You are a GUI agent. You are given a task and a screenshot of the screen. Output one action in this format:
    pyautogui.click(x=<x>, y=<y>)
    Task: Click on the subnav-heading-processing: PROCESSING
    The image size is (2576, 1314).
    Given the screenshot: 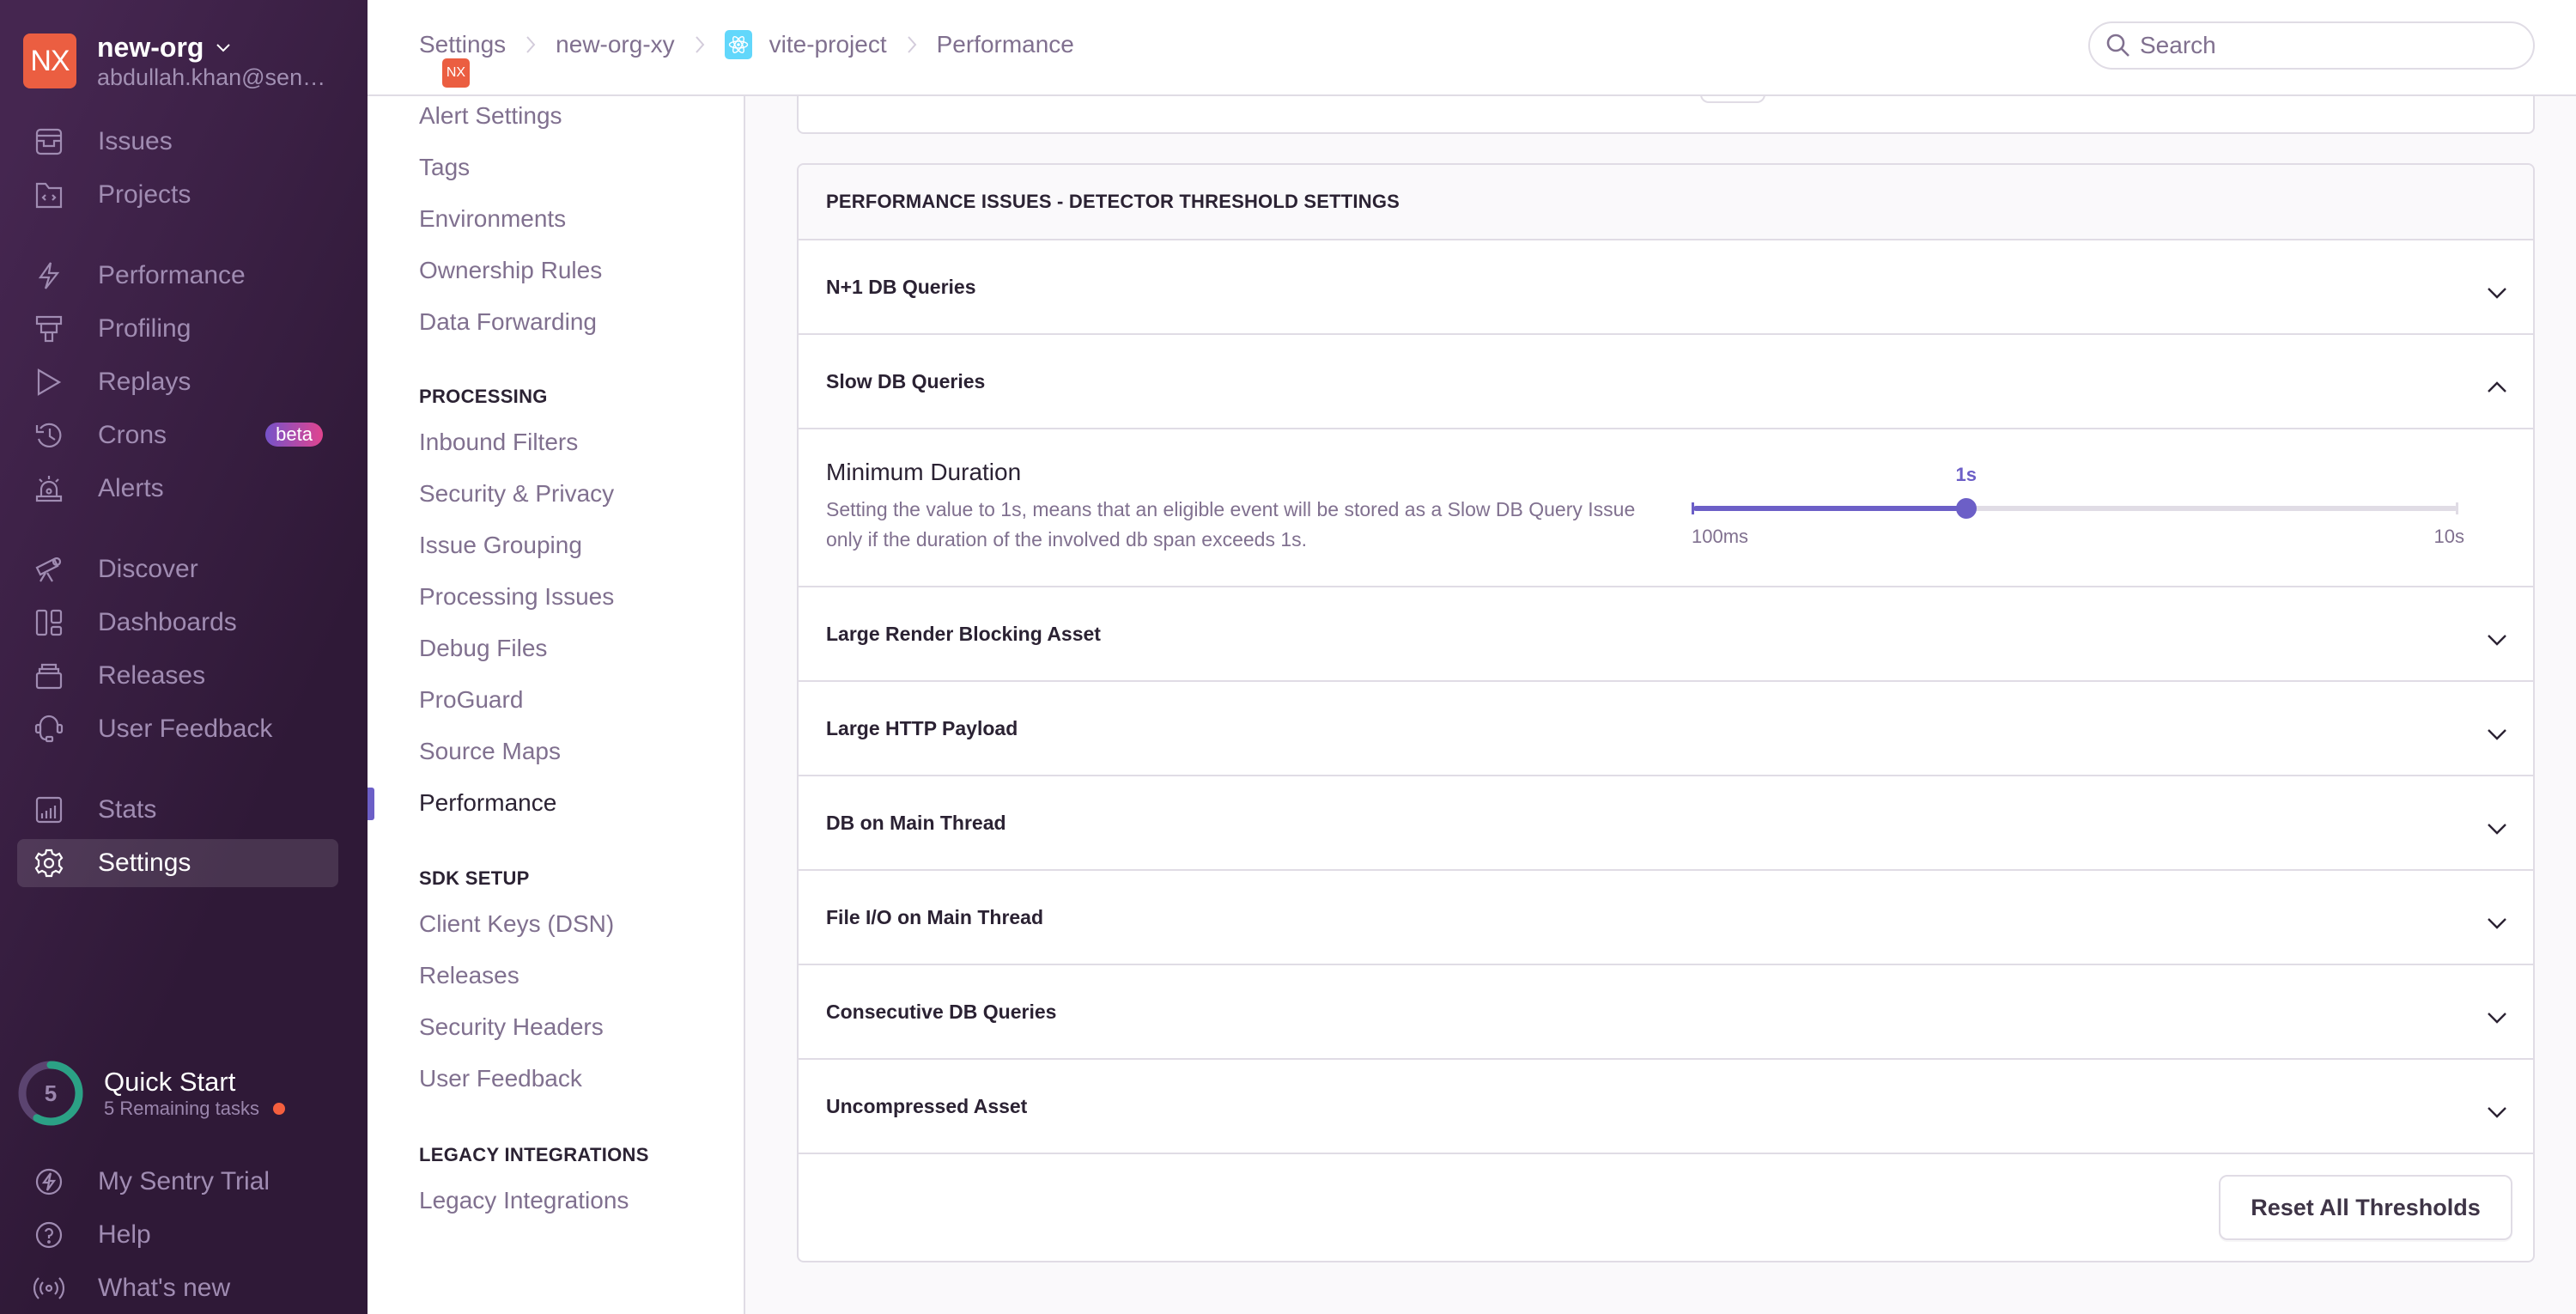 What is the action you would take?
    pyautogui.click(x=483, y=396)
    